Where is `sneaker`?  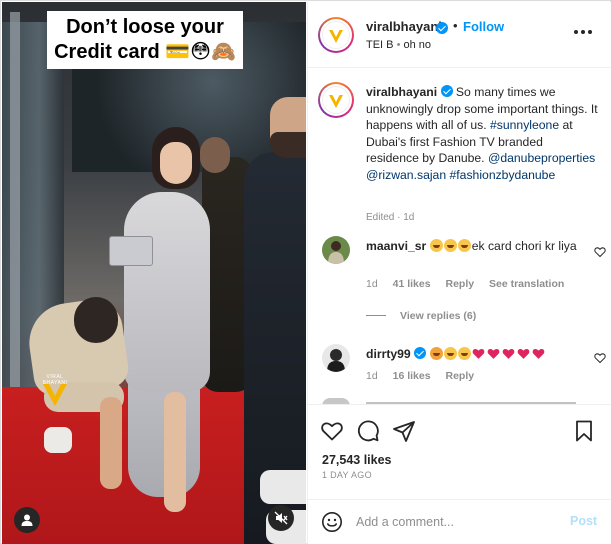 sneaker is located at coordinates (283, 487).